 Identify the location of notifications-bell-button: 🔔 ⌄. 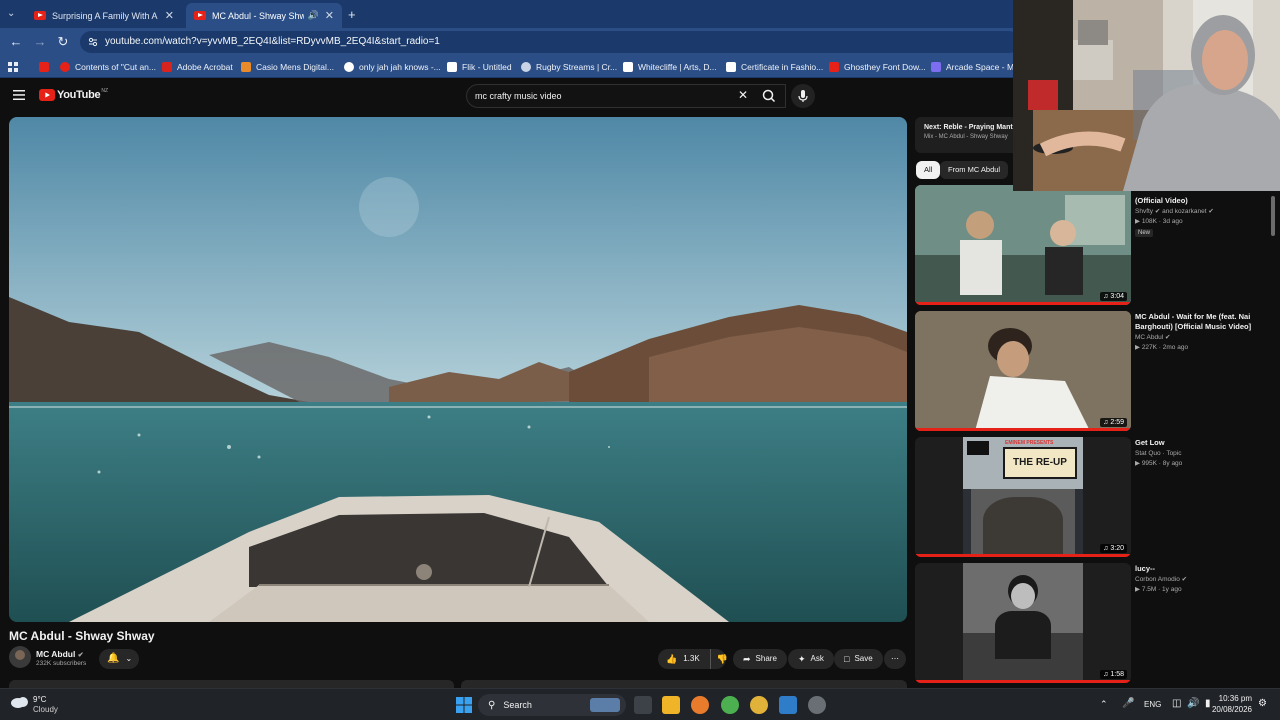
(119, 659).